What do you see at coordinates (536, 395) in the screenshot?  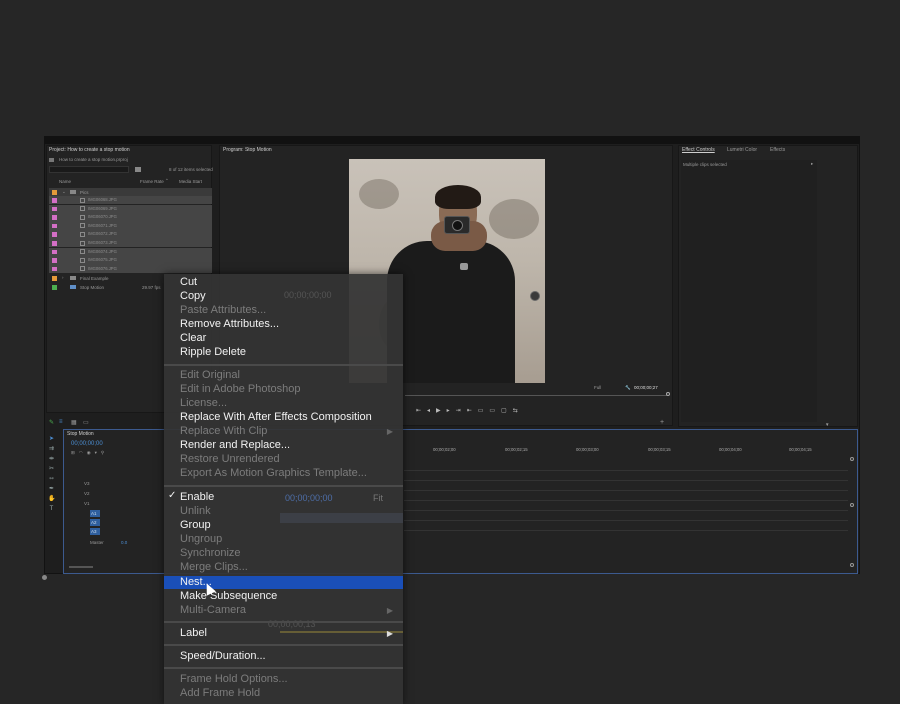 I see `scrub-bar` at bounding box center [536, 395].